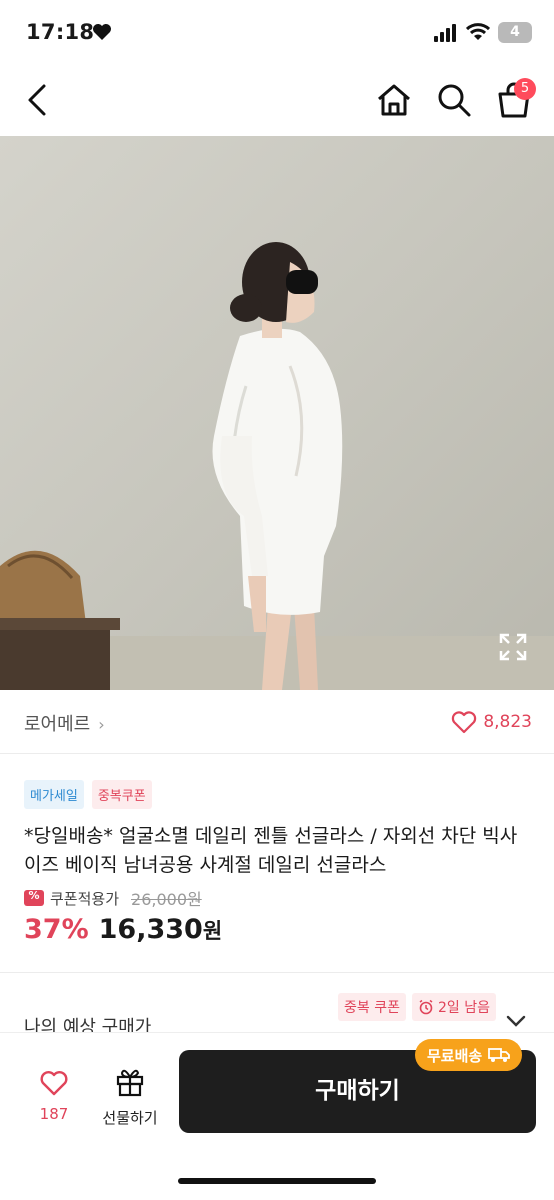 The width and height of the screenshot is (554, 1200). What do you see at coordinates (525, 89) in the screenshot?
I see `cart-count-badge: 5` at bounding box center [525, 89].